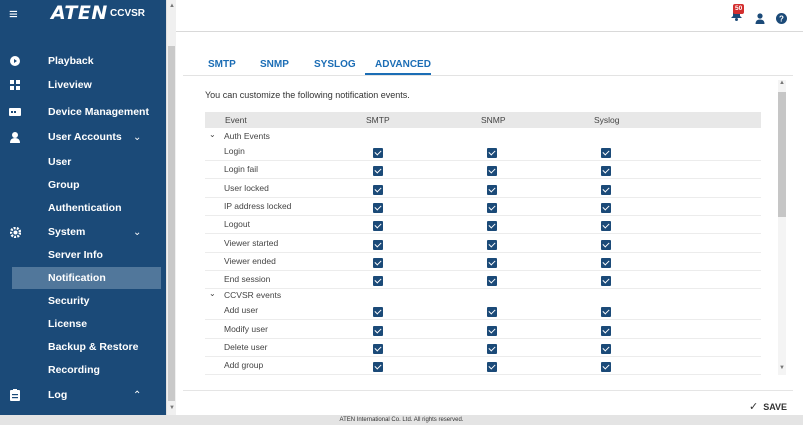 This screenshot has height=425, width=803. I want to click on content-scrollbar-thumb, so click(782, 154).